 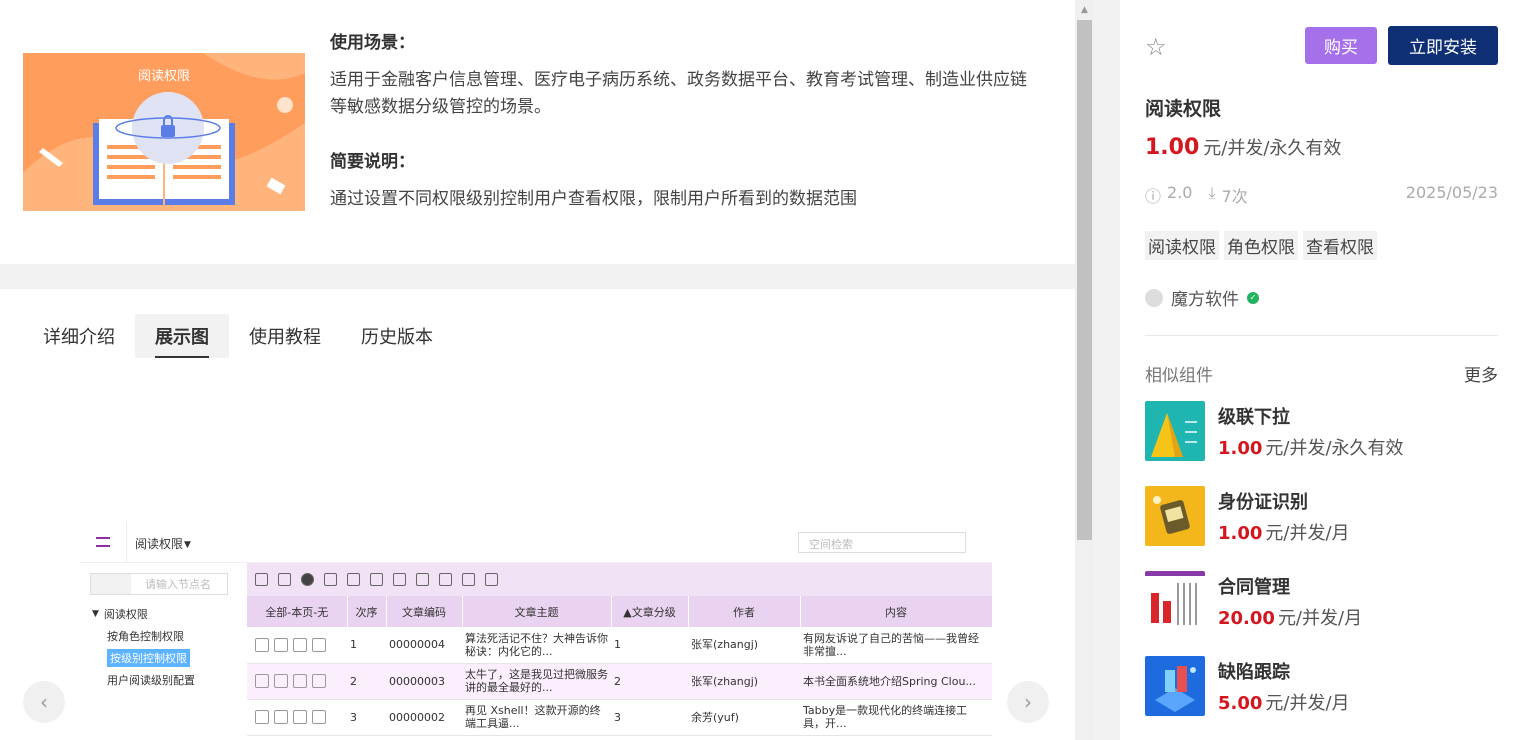 What do you see at coordinates (619, 579) in the screenshot?
I see `preview-toolbar` at bounding box center [619, 579].